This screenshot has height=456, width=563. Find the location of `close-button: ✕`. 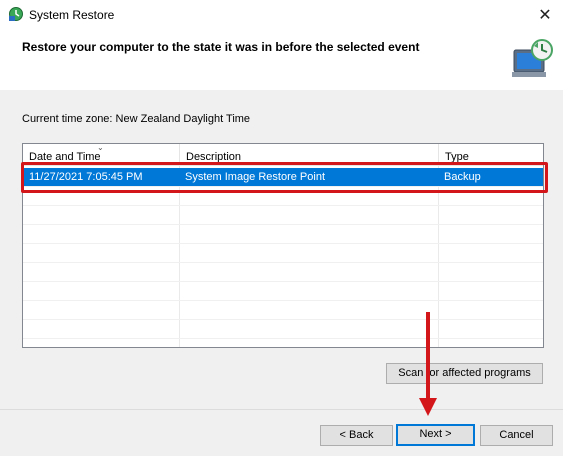

close-button: ✕ is located at coordinates (545, 15).